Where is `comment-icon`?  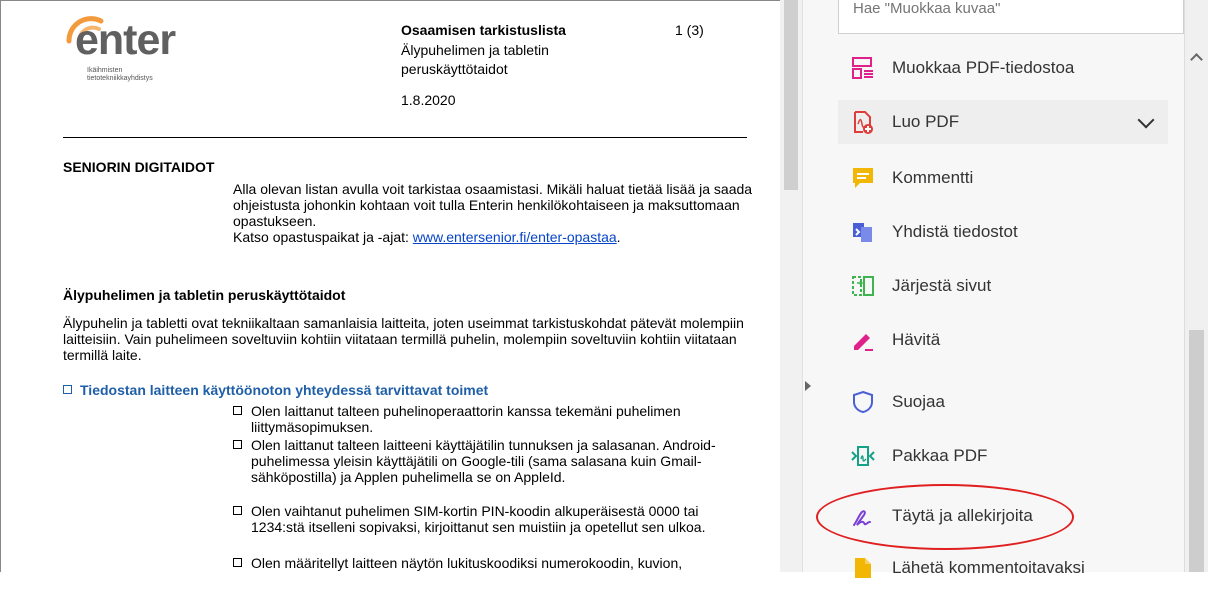 comment-icon is located at coordinates (863, 178).